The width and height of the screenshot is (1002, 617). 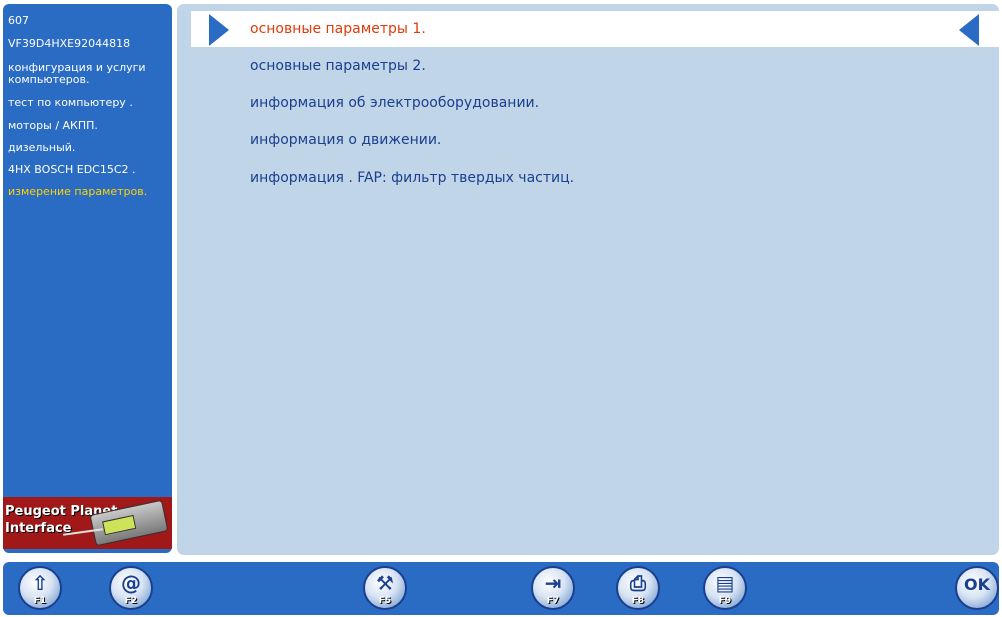 I want to click on f2-at-button: @ F2, so click(x=131, y=588).